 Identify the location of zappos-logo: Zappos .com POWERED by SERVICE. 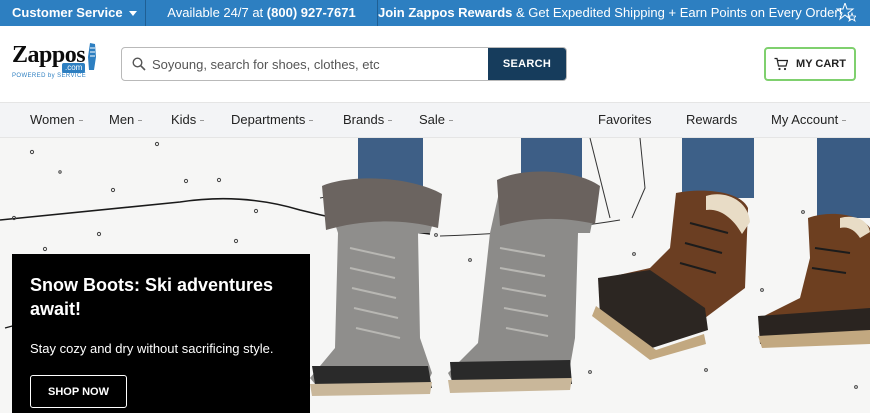
(54, 63).